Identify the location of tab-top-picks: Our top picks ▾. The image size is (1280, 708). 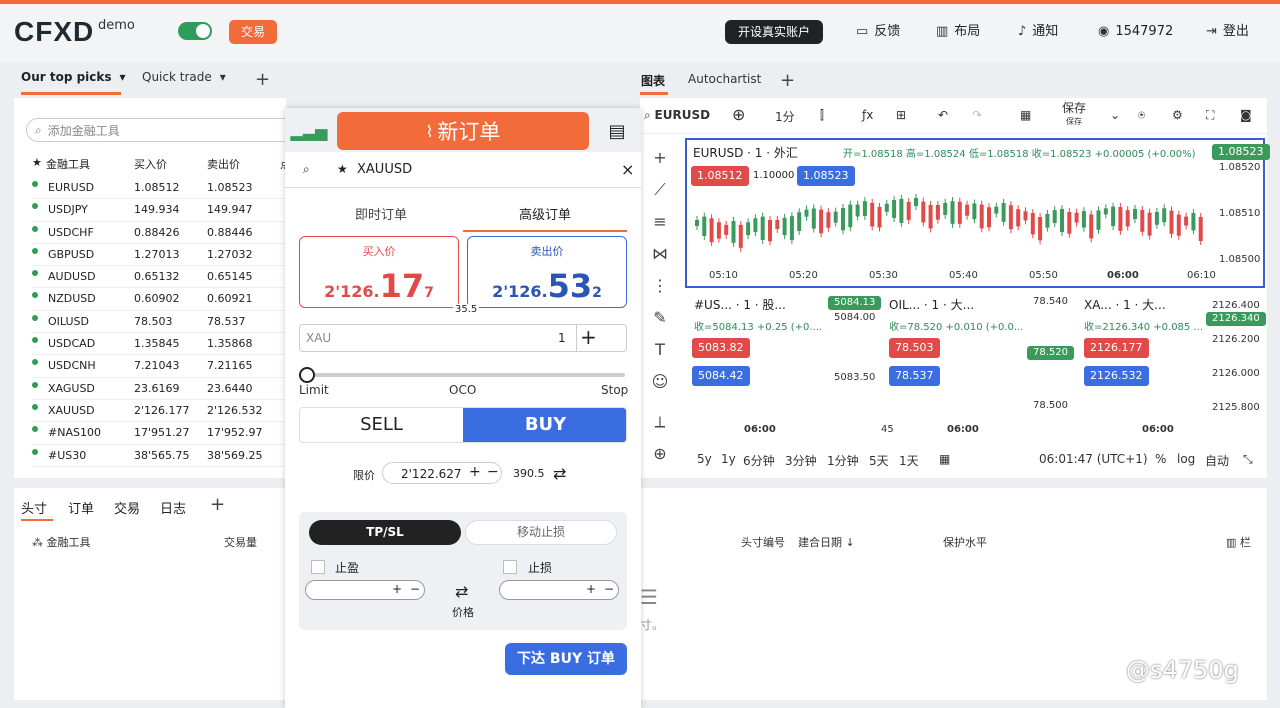
(73, 77).